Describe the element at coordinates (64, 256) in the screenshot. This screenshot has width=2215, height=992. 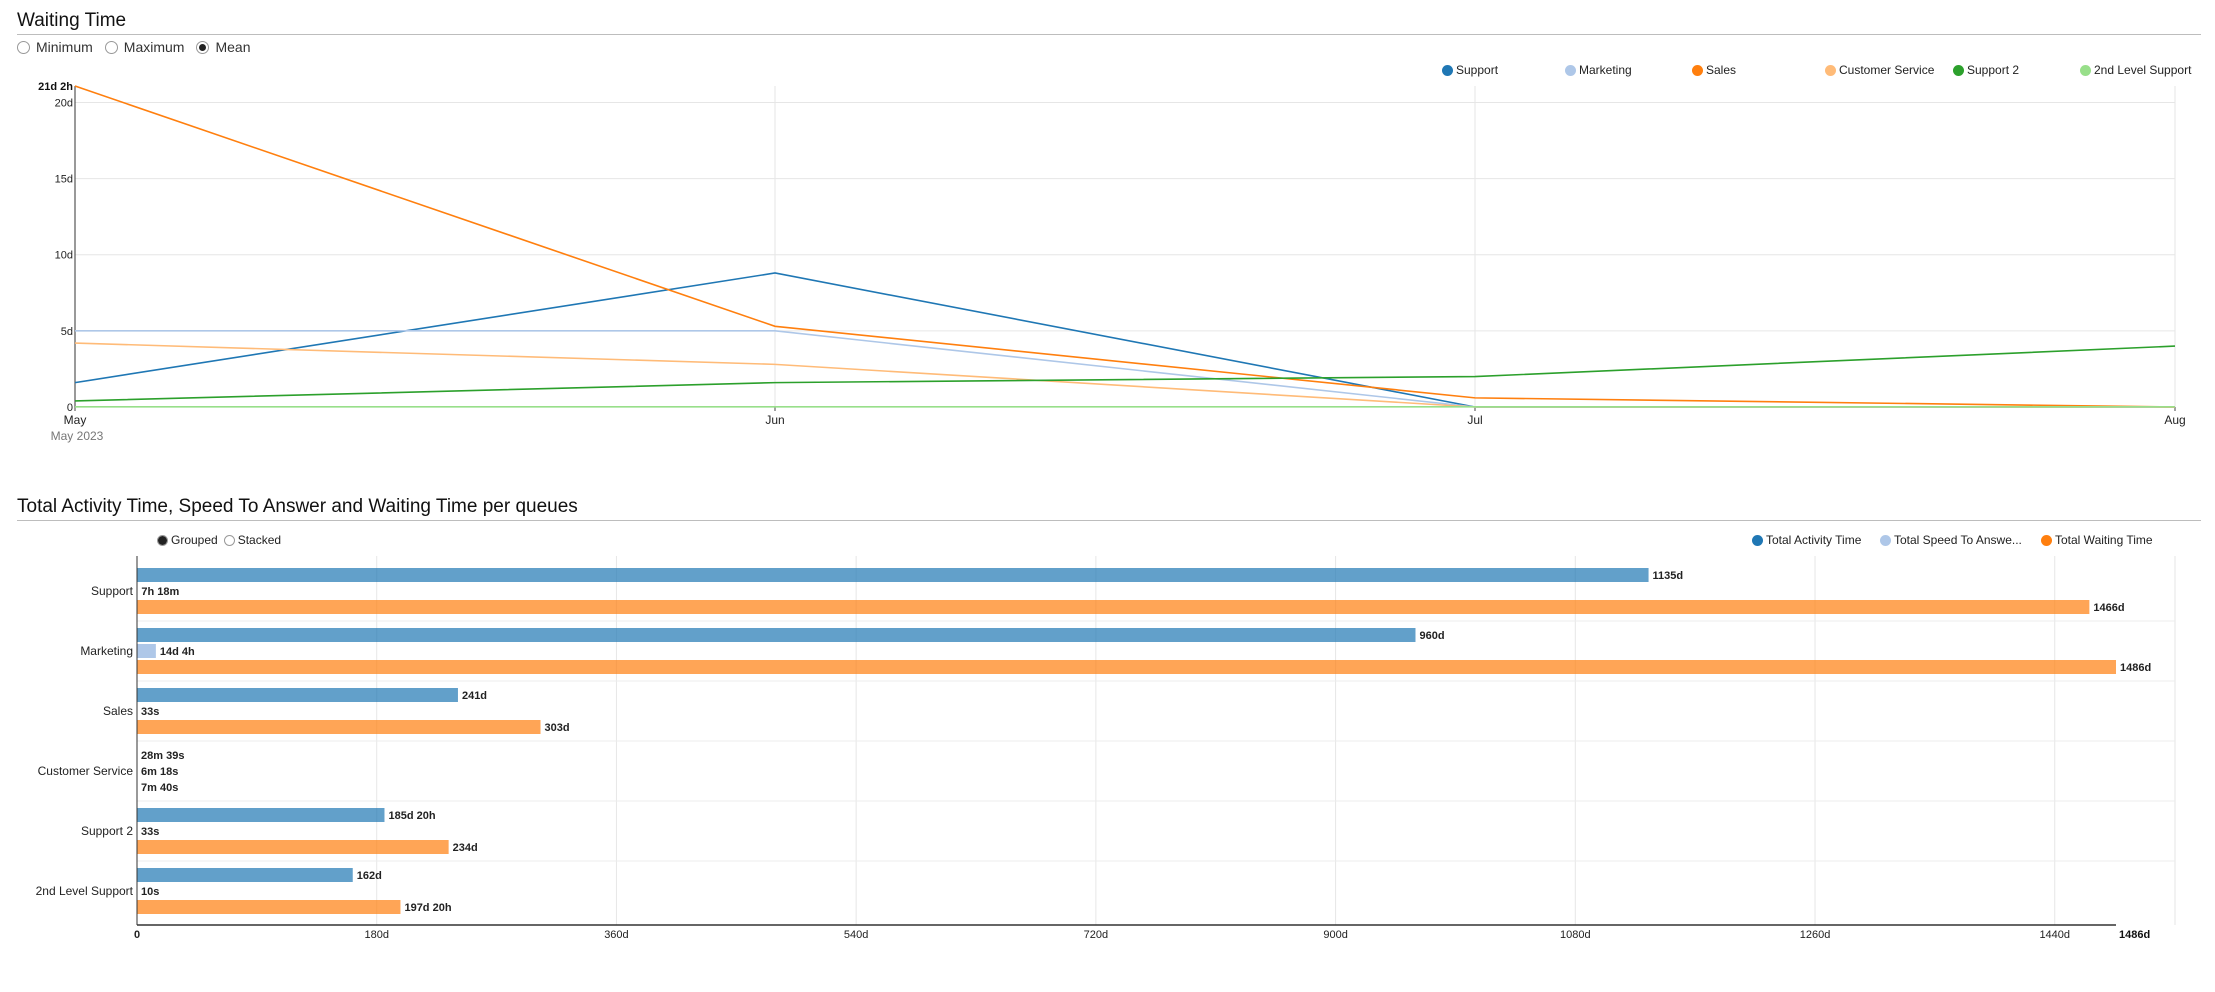
I see `y-tick-label: 10d` at that location.